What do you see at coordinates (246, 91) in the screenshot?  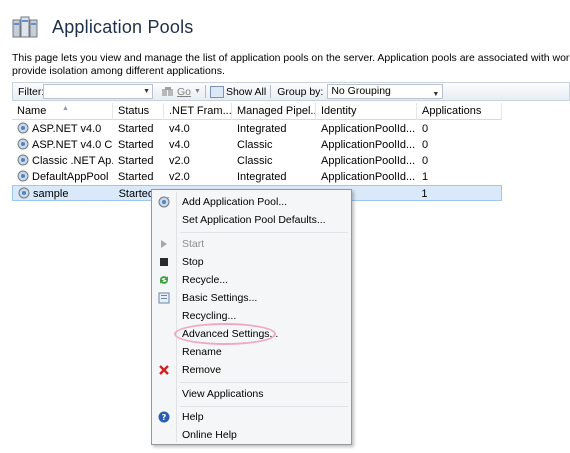 I see `show-all-label: Show All` at bounding box center [246, 91].